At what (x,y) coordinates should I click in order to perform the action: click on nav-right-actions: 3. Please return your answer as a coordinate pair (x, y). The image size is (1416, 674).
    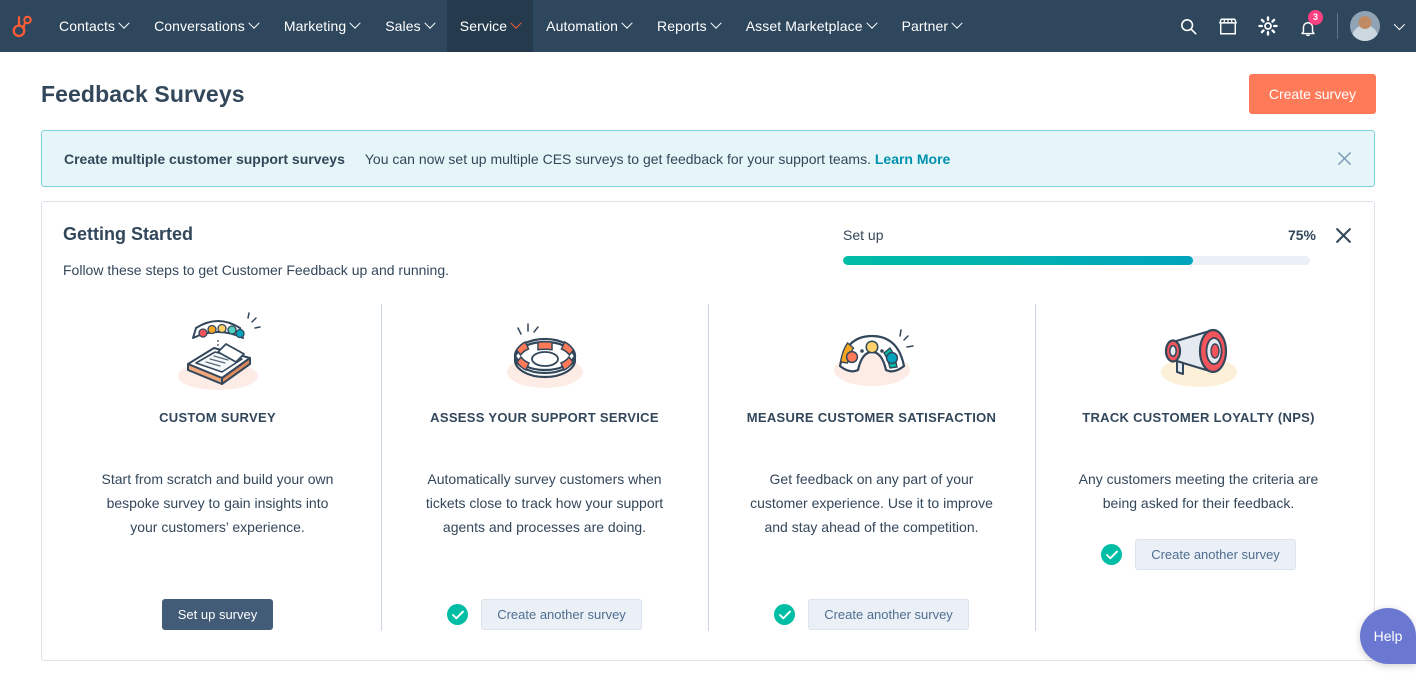
    Looking at the image, I should click on (1288, 26).